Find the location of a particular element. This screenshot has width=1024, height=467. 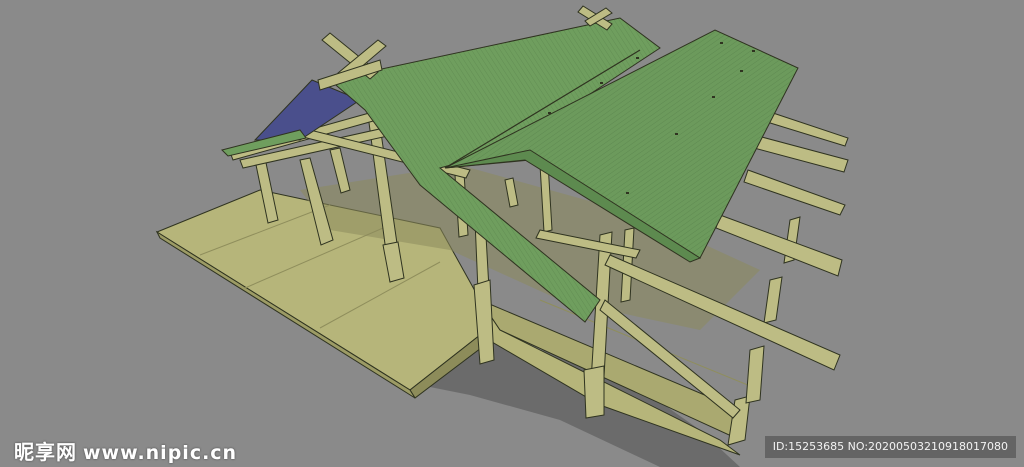

watermark-site-name: 昵享网 is located at coordinates (45, 452).